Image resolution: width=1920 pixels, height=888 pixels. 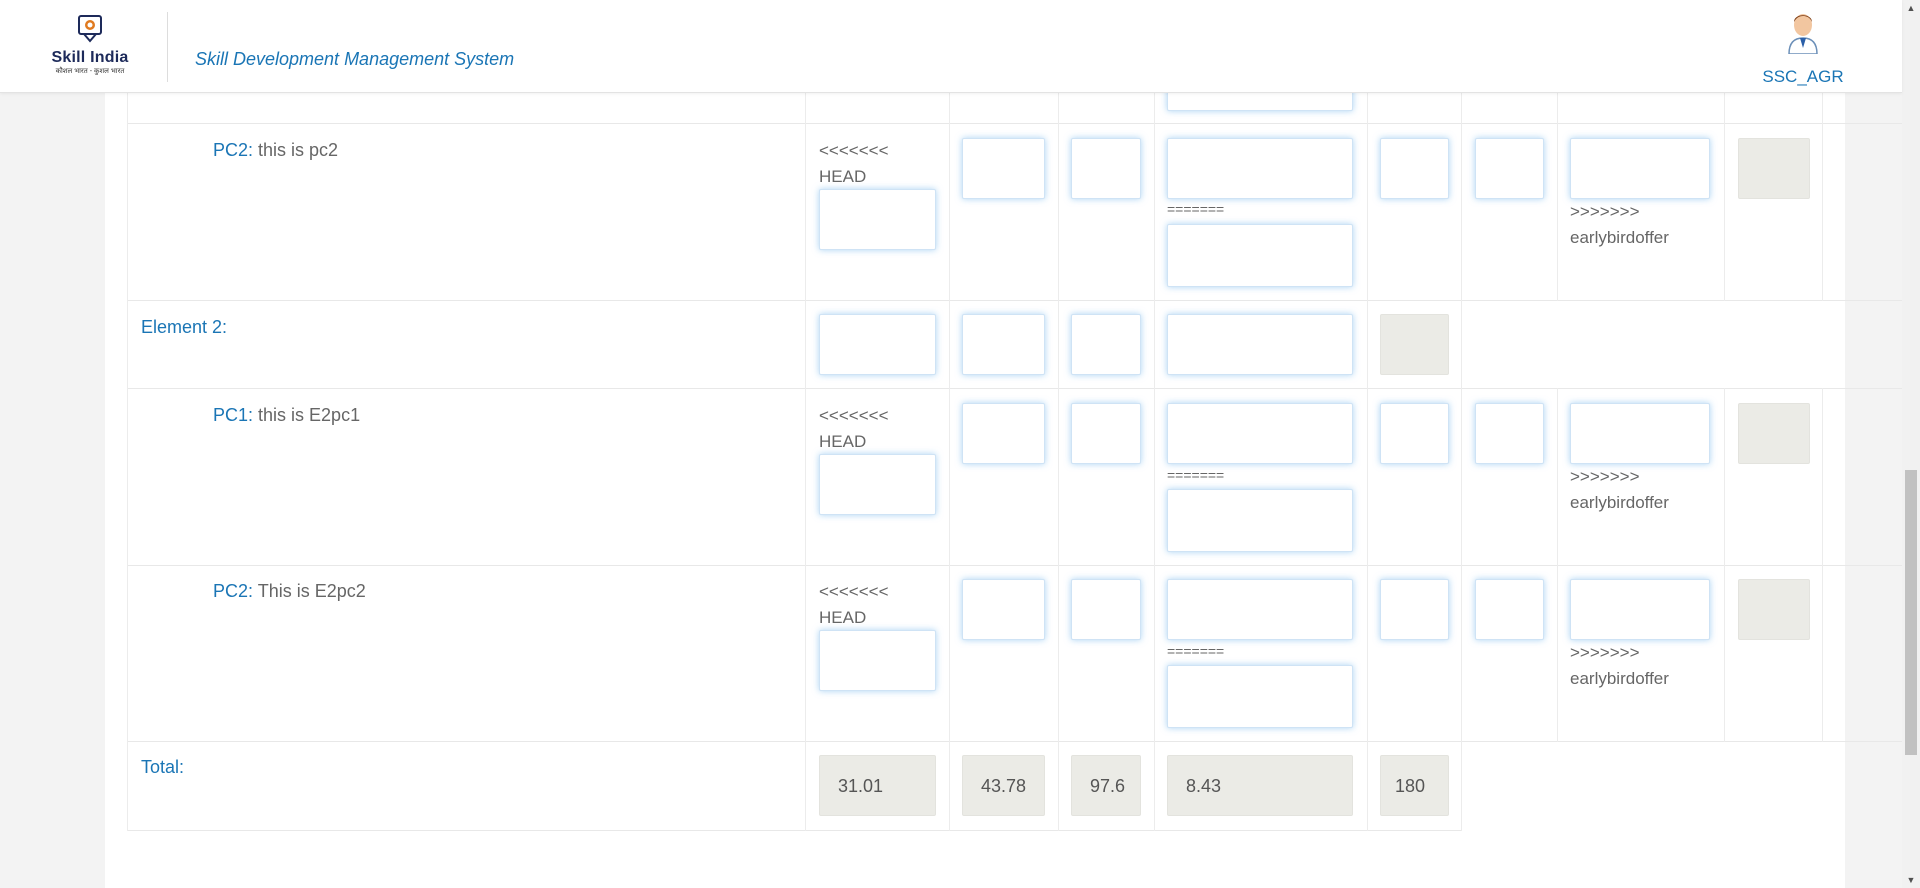 I want to click on scroll-up-arrow-icon: ▲, so click(x=1911, y=8).